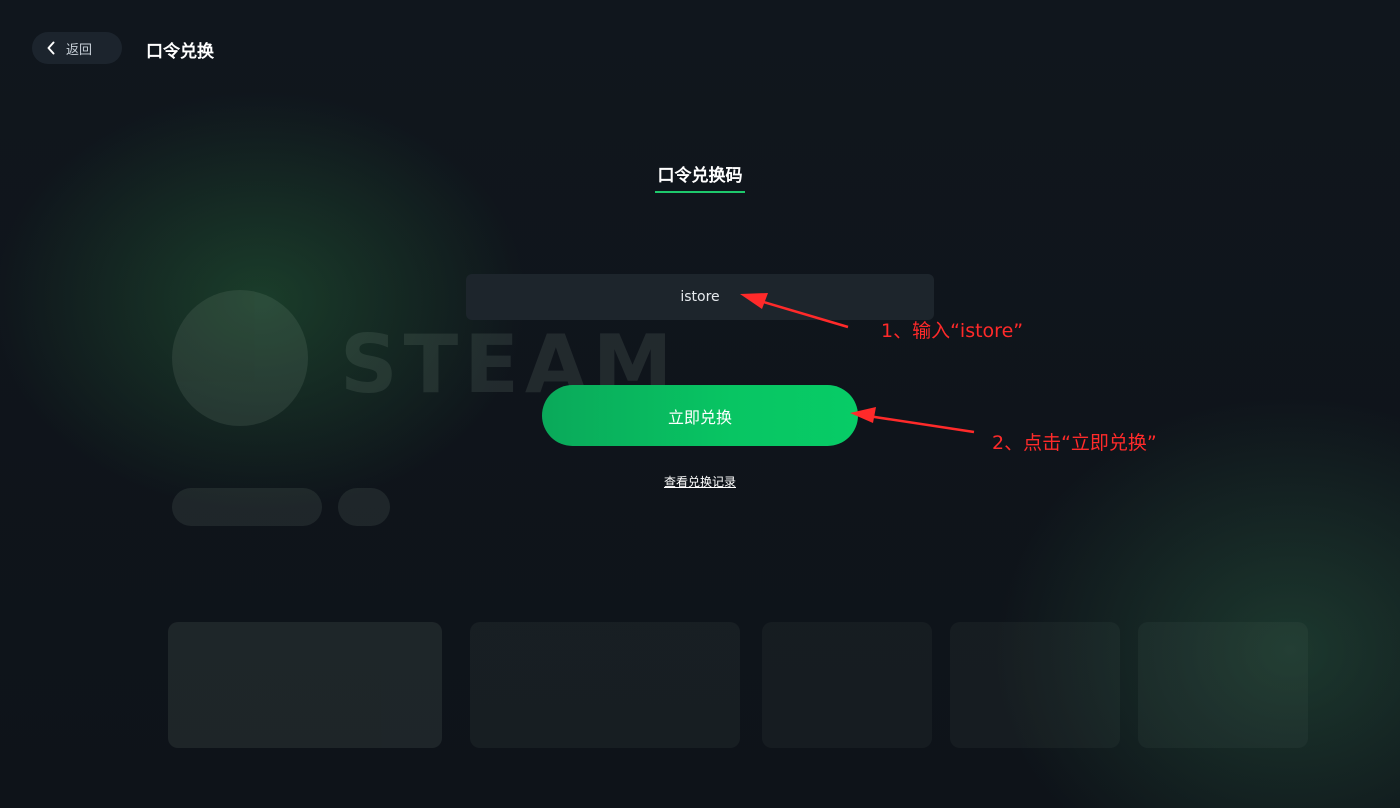 Image resolution: width=1400 pixels, height=808 pixels. Describe the element at coordinates (51, 48) in the screenshot. I see `chevron-left-icon` at that location.